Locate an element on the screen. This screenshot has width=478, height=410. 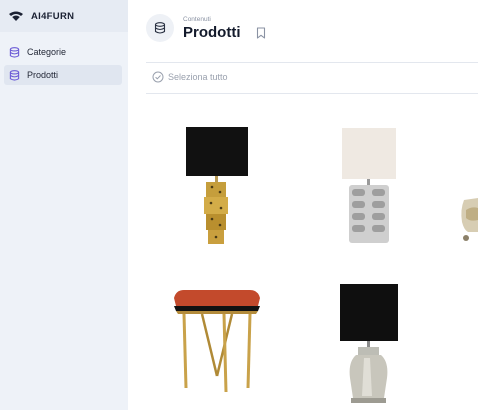
sidebar-item-prodotti: Prodotti is located at coordinates (63, 75).